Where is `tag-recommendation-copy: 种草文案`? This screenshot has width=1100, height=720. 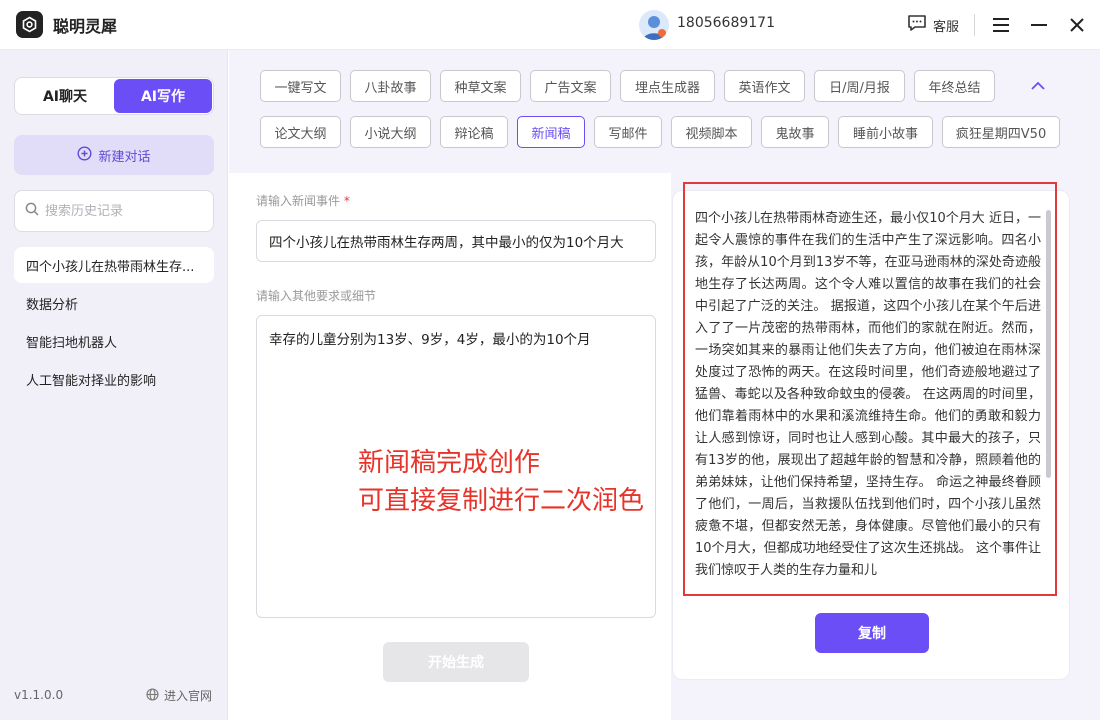 tag-recommendation-copy: 种草文案 is located at coordinates (480, 86).